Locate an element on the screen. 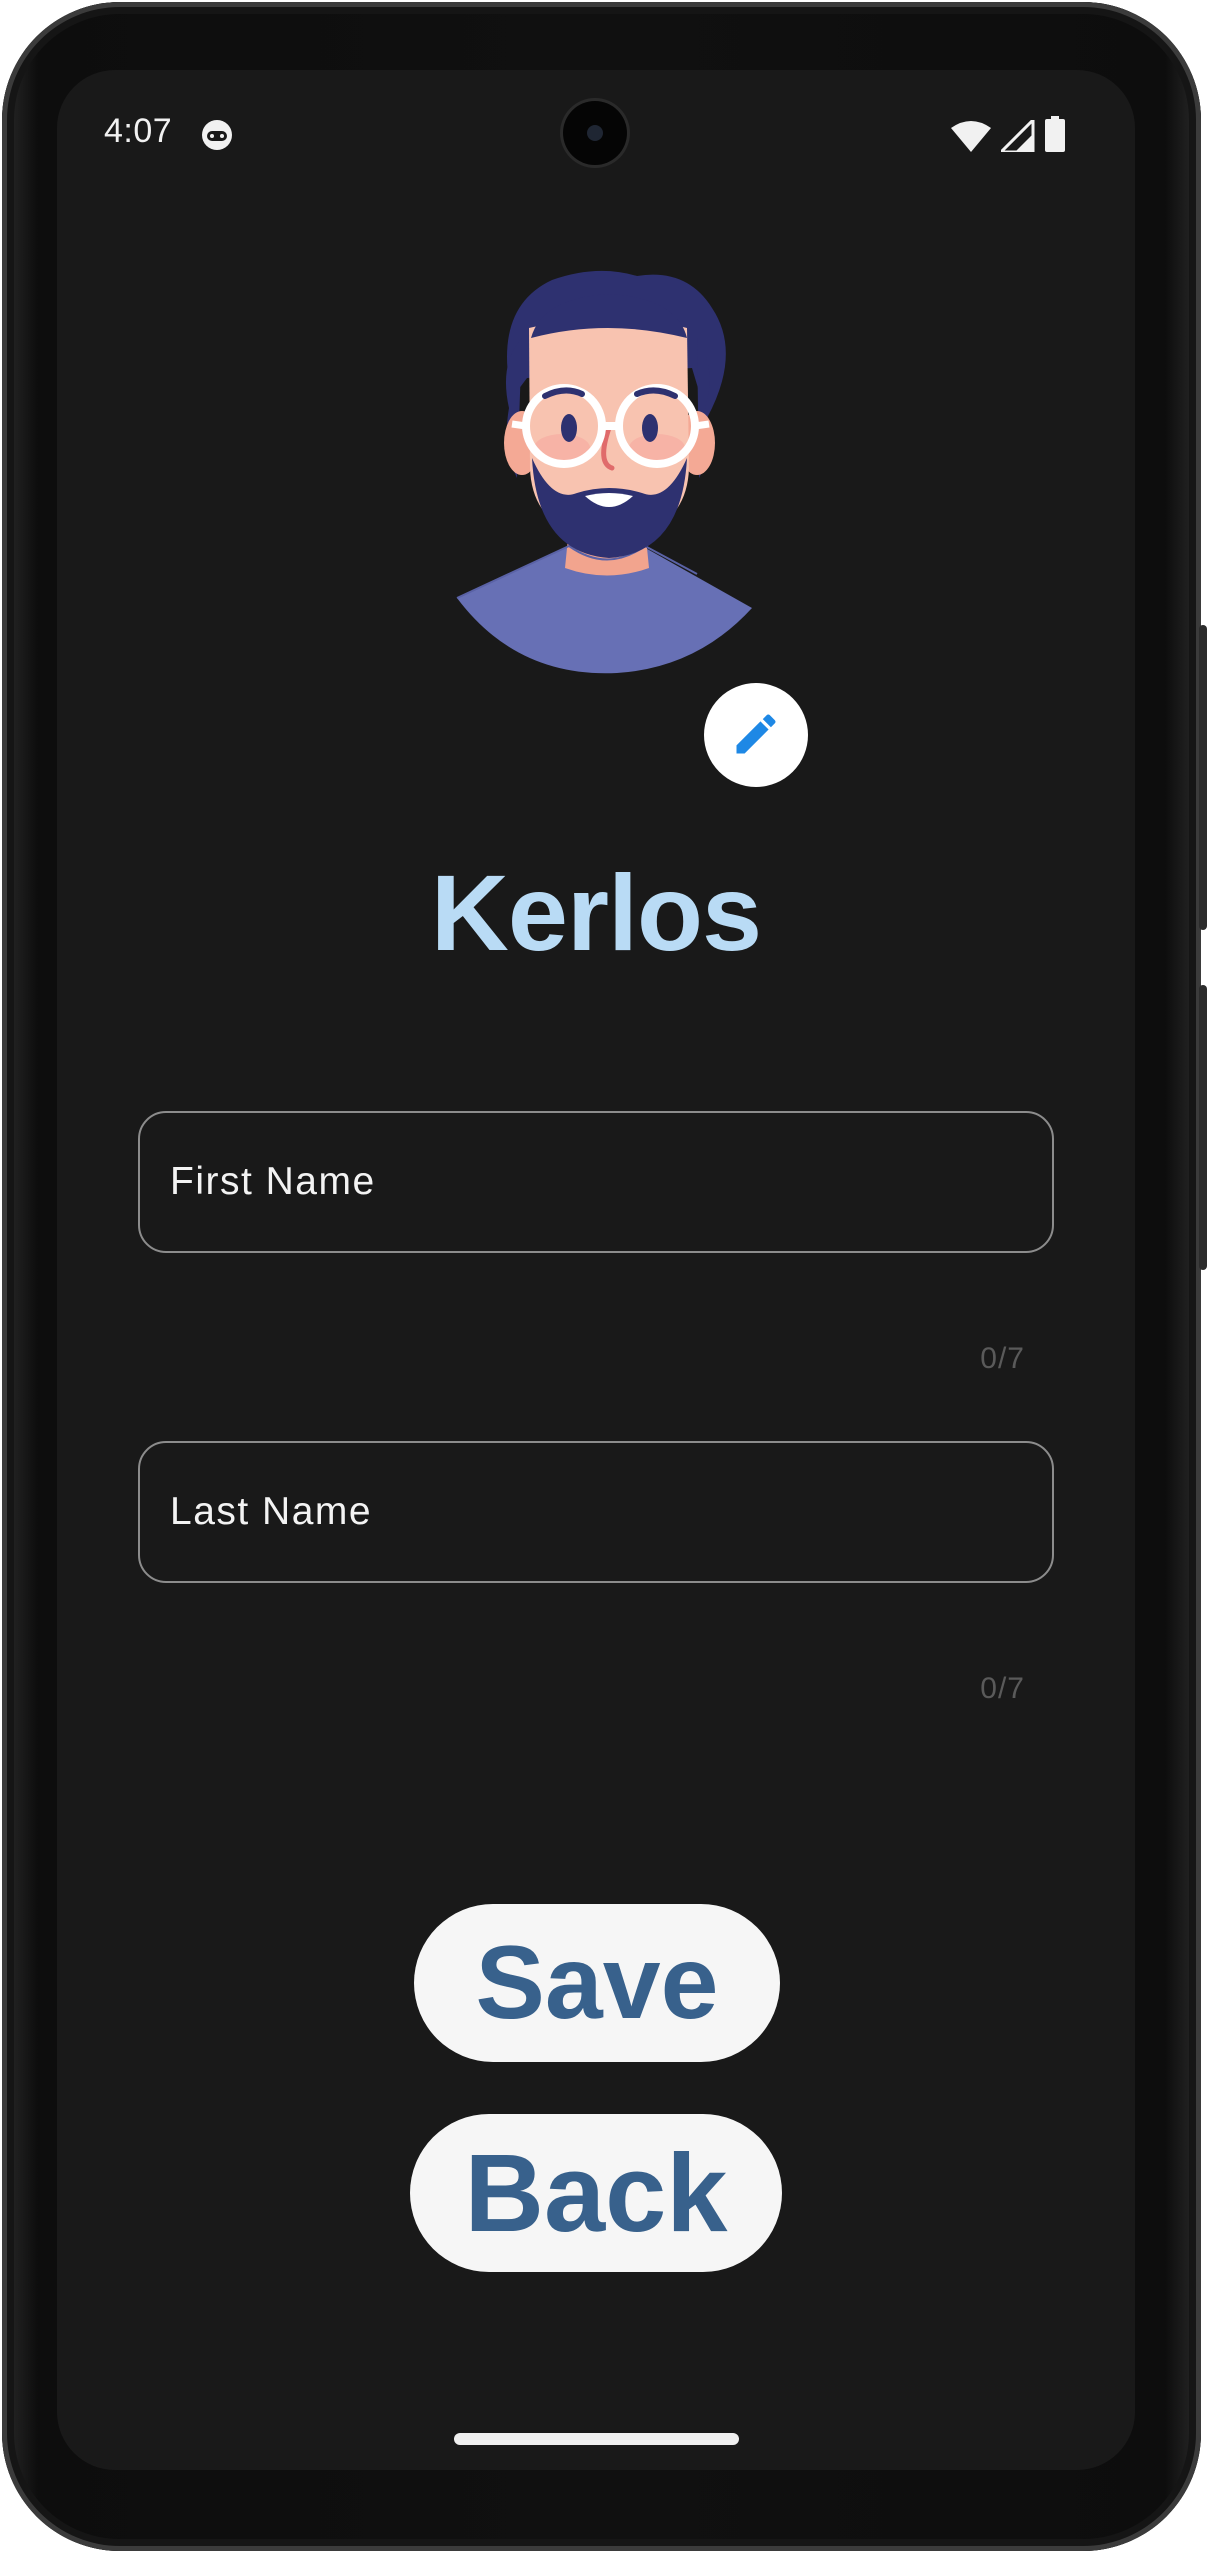  front-camera is located at coordinates (595, 133).